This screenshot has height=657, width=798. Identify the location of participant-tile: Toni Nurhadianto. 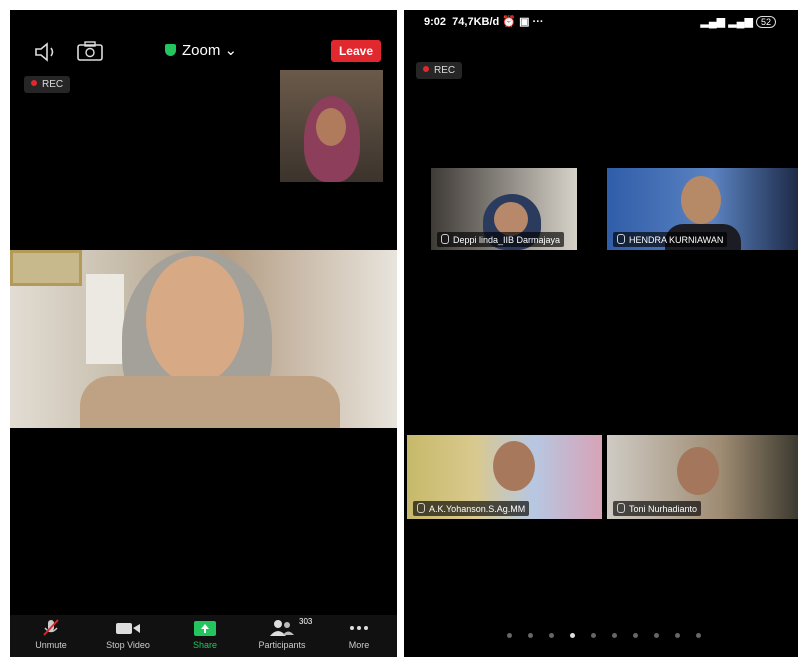
(702, 477).